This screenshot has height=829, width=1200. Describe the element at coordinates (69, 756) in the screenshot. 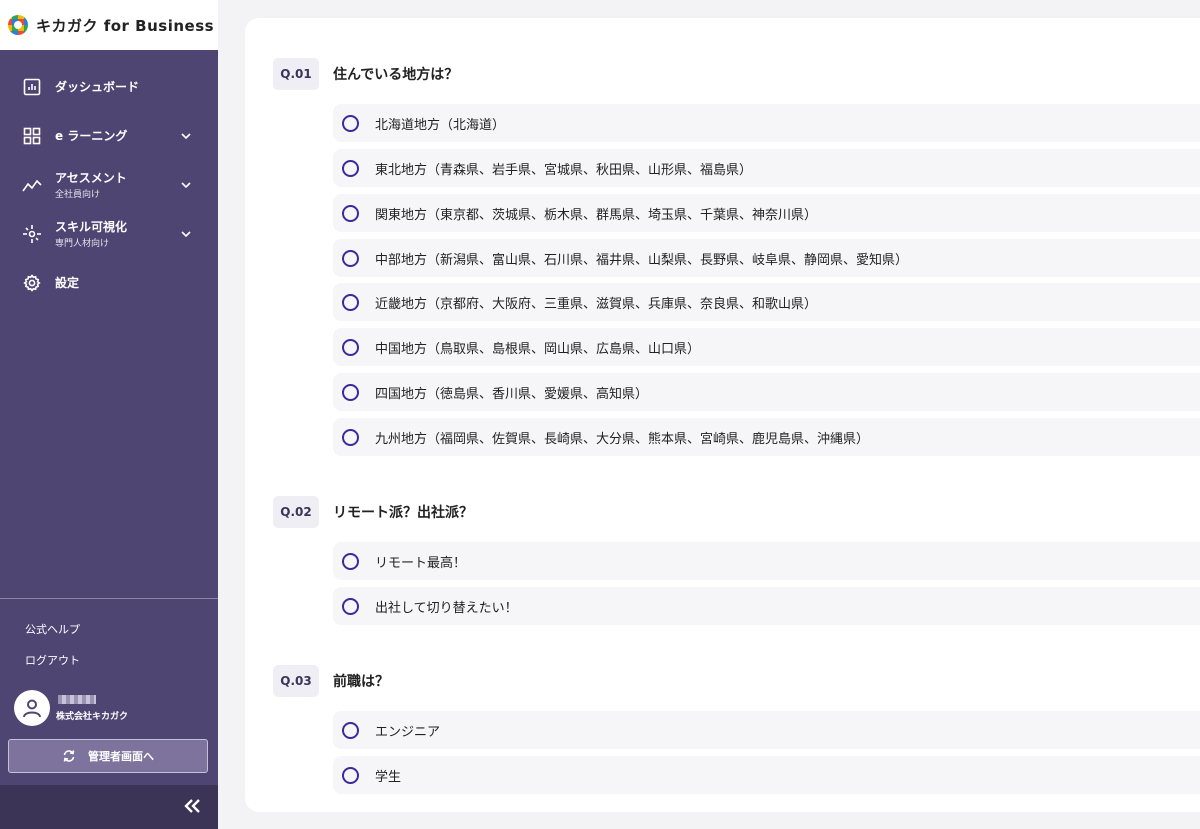

I see `sync-icon` at that location.